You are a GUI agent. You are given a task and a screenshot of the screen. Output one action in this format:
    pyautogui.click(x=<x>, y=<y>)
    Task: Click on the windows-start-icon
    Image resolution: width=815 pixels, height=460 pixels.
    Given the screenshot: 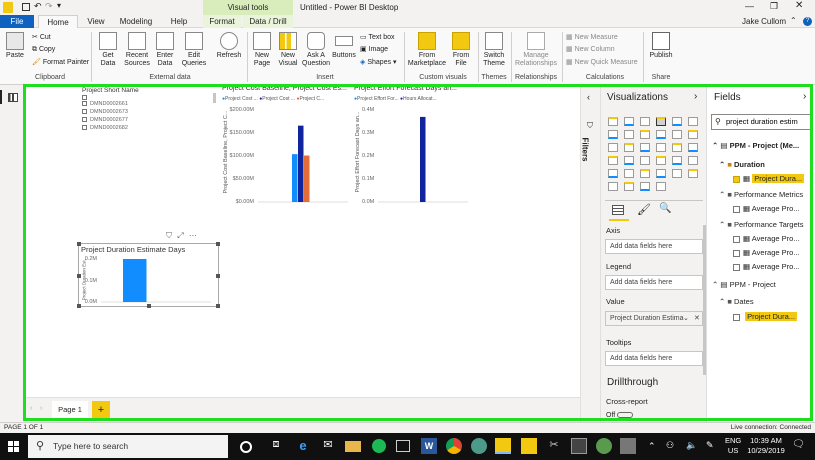 What is the action you would take?
    pyautogui.click(x=13, y=446)
    